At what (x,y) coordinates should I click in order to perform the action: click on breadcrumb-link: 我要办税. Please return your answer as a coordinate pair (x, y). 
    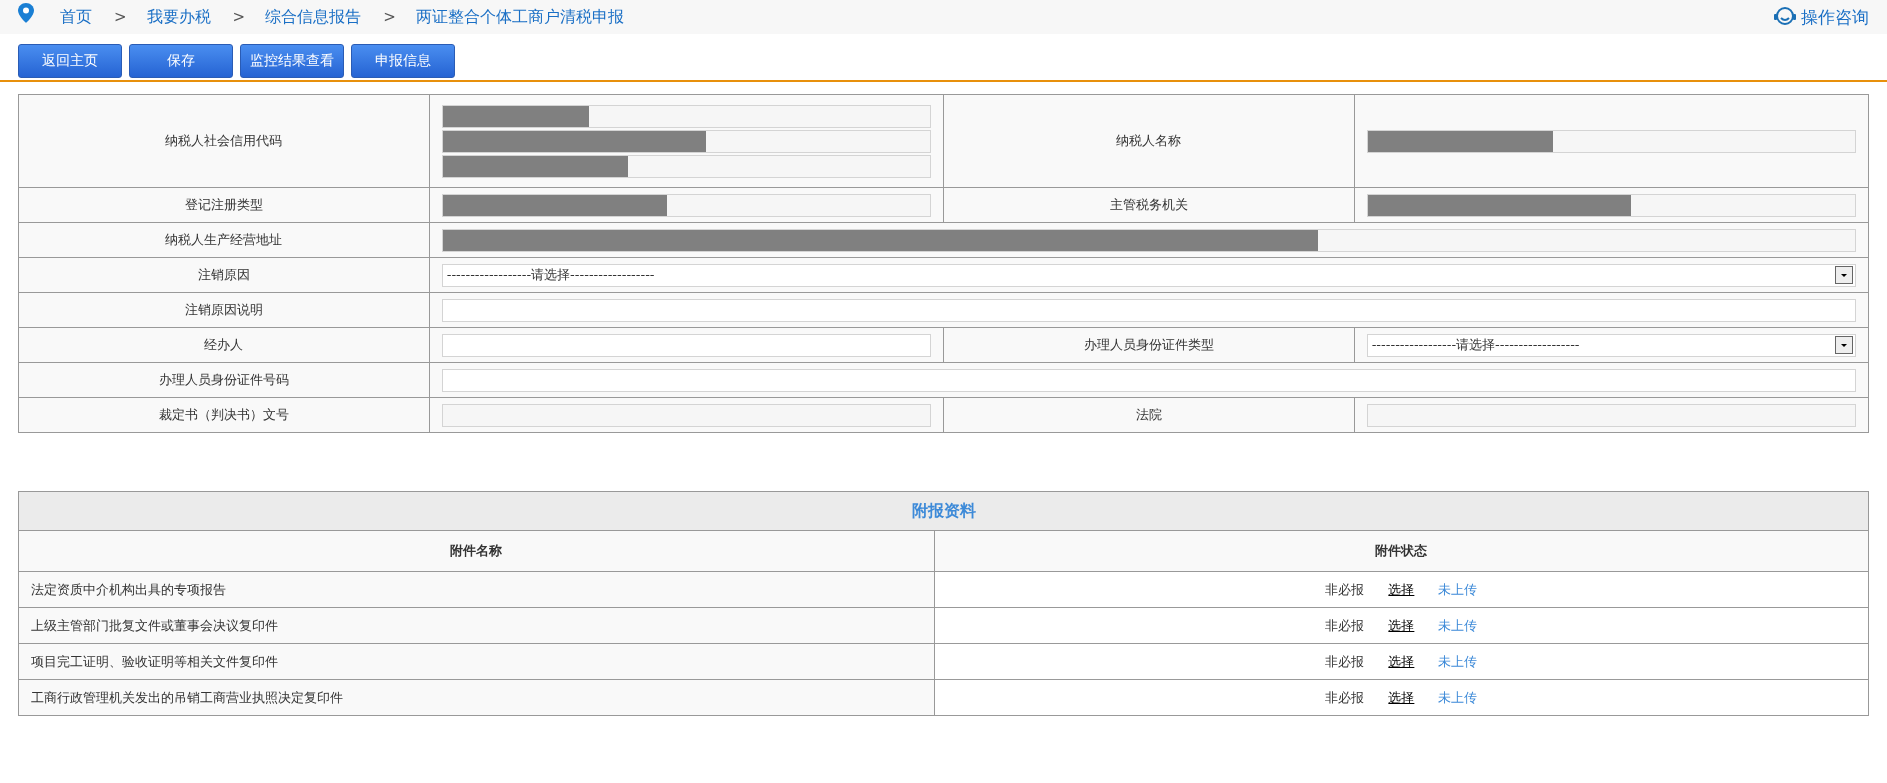
    Looking at the image, I should click on (178, 17).